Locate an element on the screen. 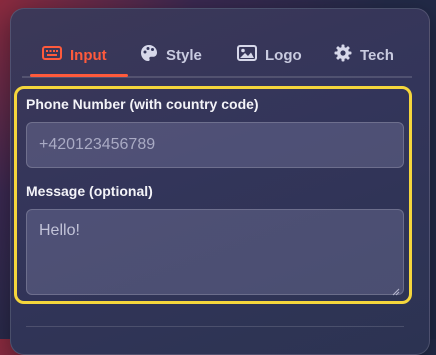 This screenshot has height=355, width=436. active-tab-indicator is located at coordinates (79, 75).